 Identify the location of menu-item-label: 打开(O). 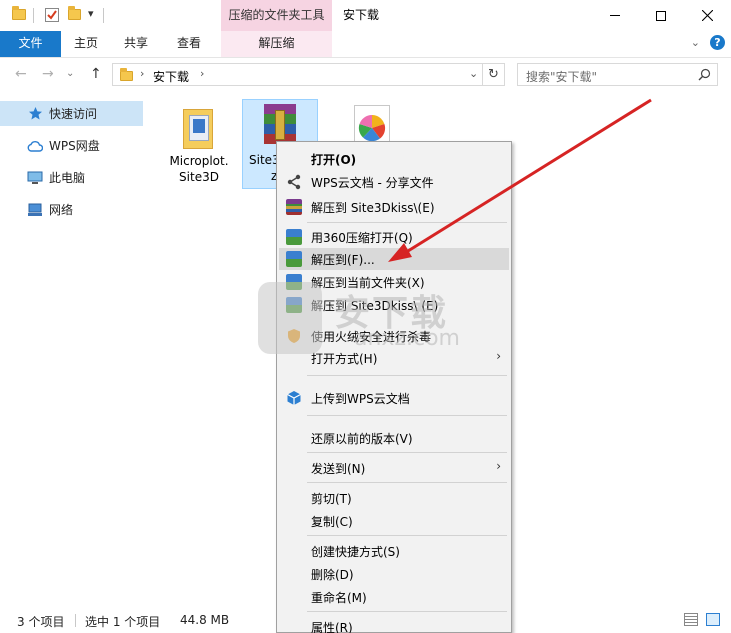
(334, 160).